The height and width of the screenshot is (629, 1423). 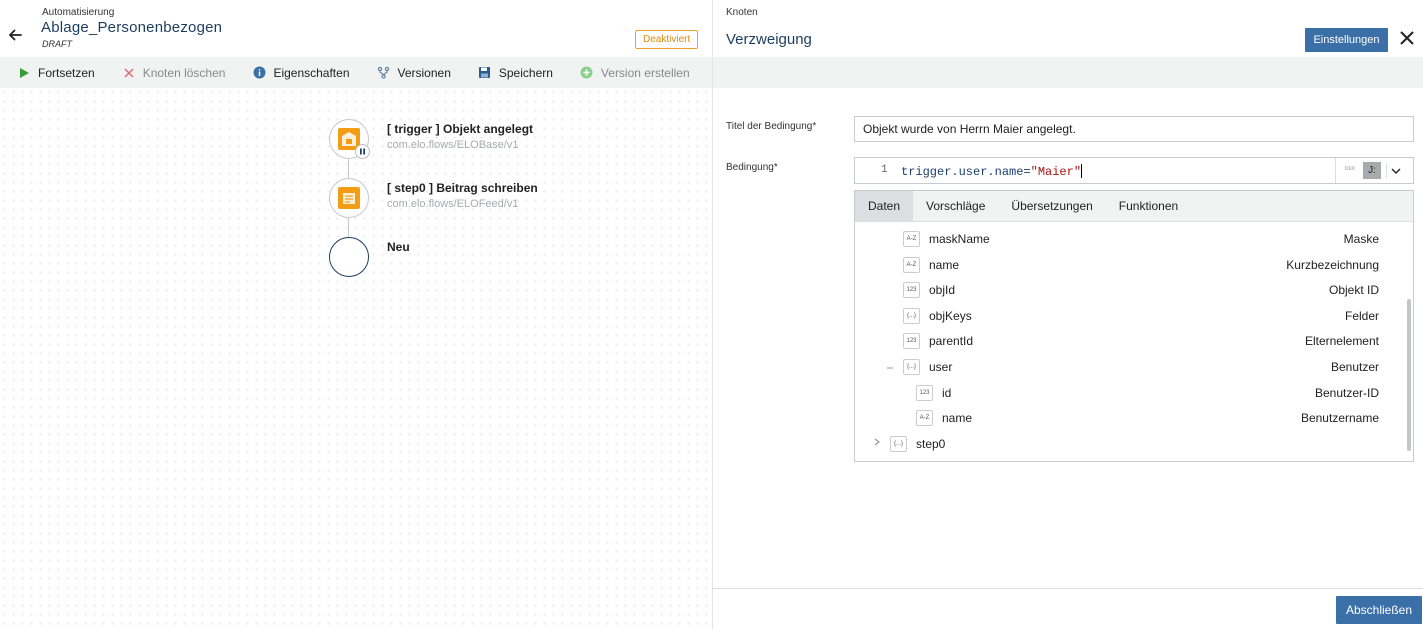 I want to click on settings-button: Einstellungen, so click(x=1346, y=40).